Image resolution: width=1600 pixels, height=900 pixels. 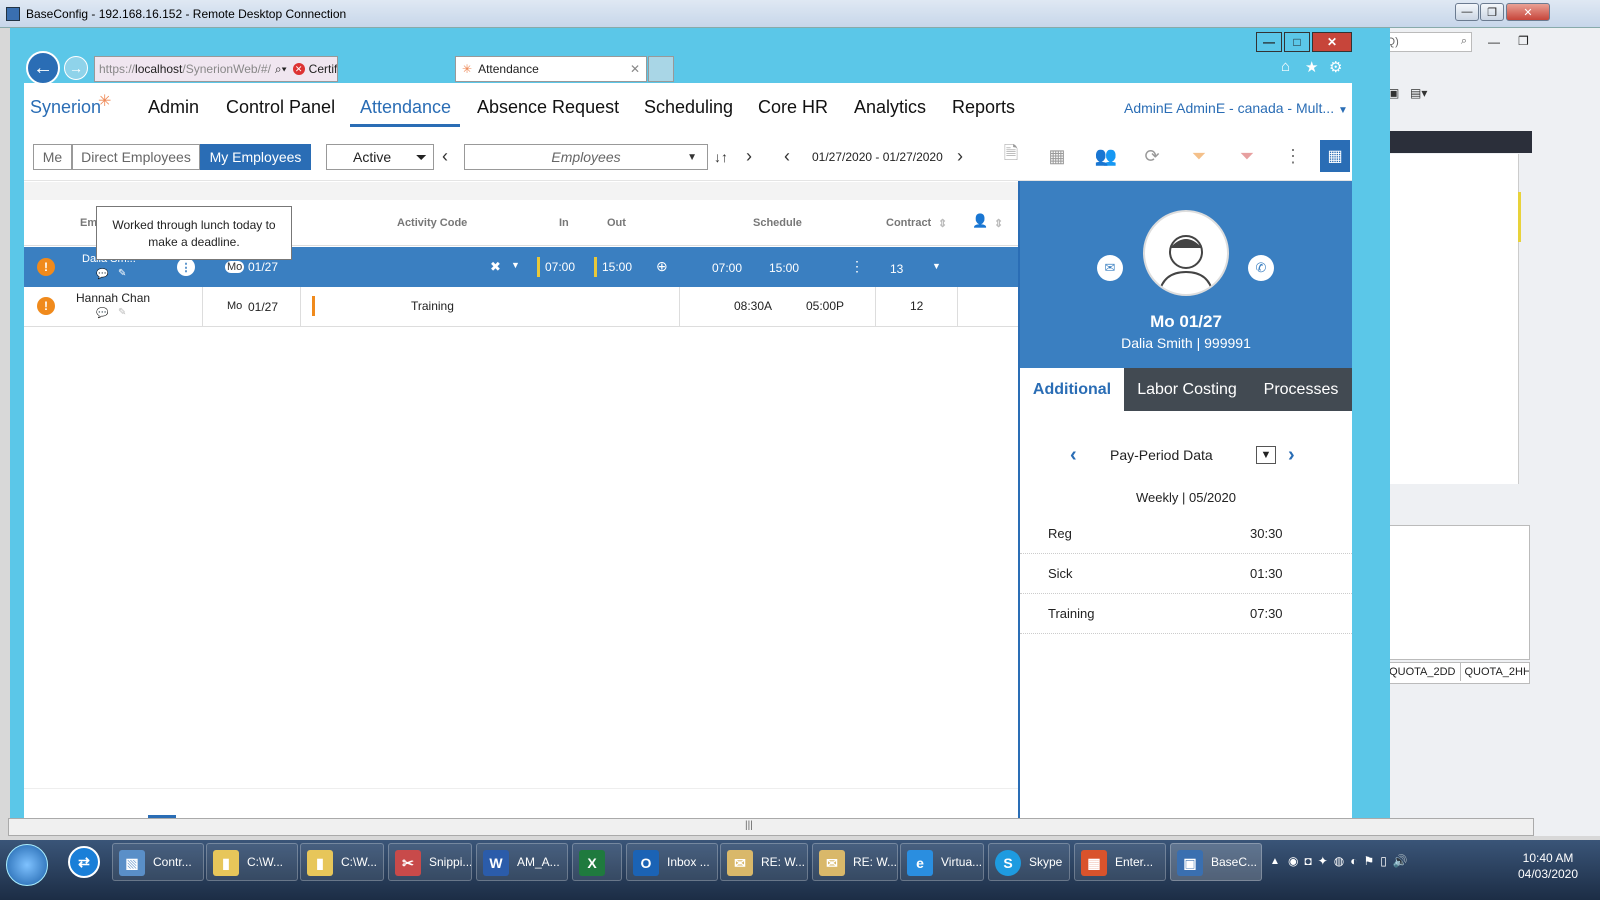 What do you see at coordinates (1418, 93) in the screenshot?
I see `layout-icon: ▤▾` at bounding box center [1418, 93].